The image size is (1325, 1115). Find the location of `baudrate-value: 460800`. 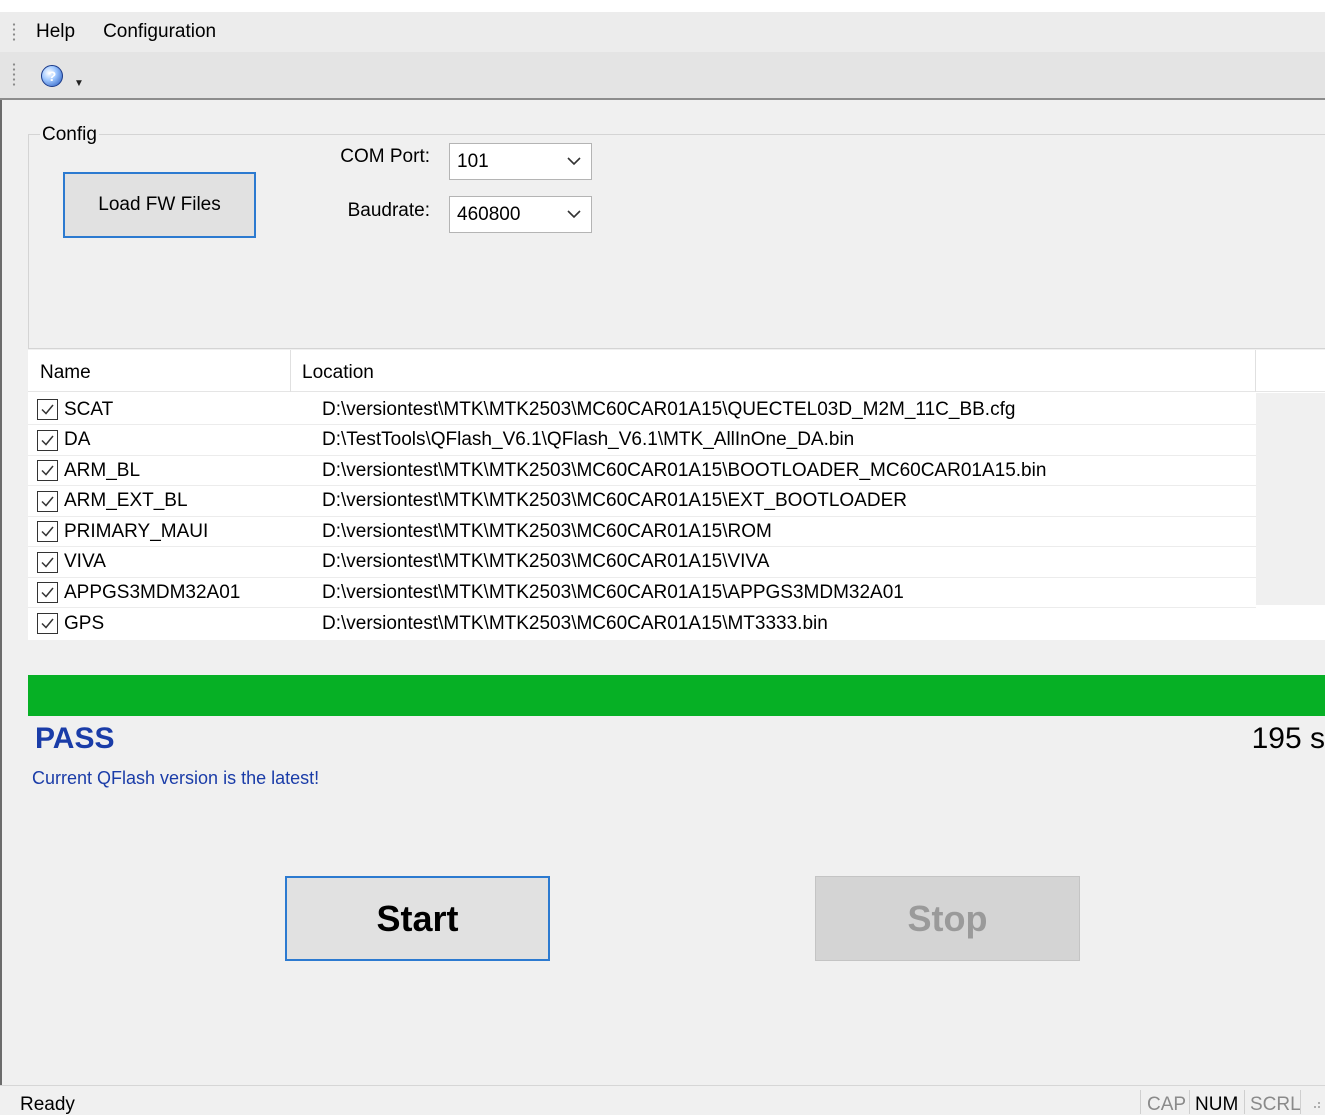

baudrate-value: 460800 is located at coordinates (489, 214).